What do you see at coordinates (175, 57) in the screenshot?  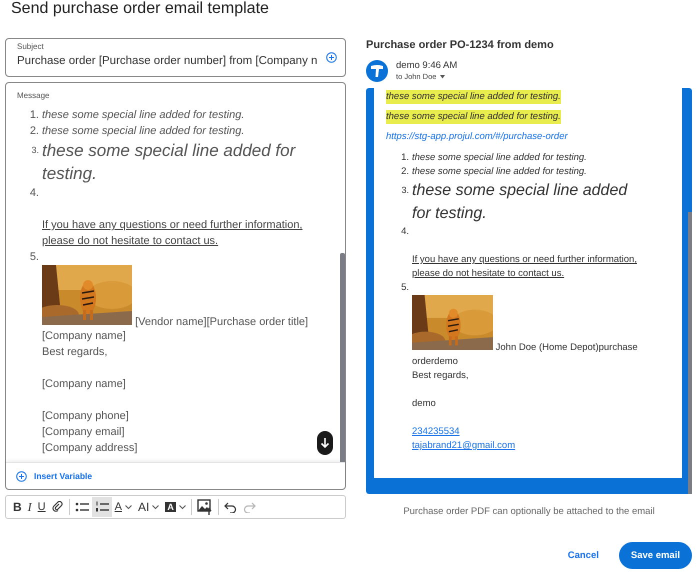 I see `subject-field: Subject Purchase order [Purchase order number] from [Company n` at bounding box center [175, 57].